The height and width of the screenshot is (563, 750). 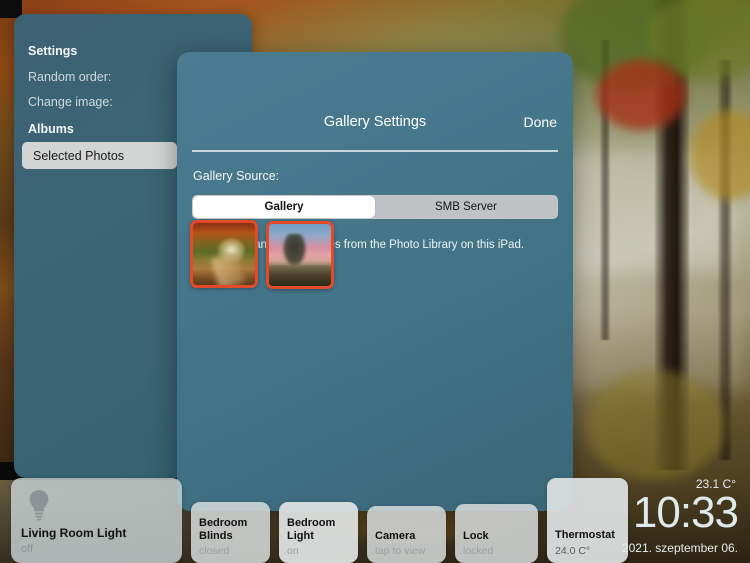 I want to click on lightbulb-icon, so click(x=39, y=505).